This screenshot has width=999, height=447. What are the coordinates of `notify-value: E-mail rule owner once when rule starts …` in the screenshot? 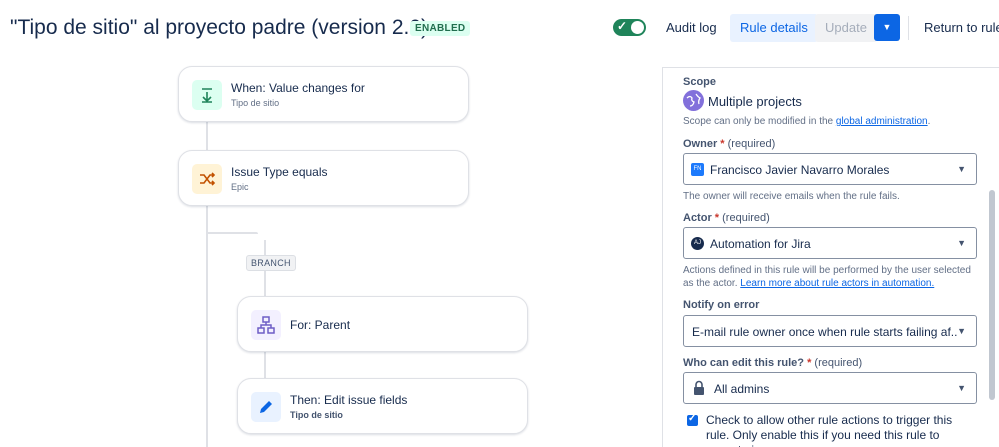 It's located at (824, 332).